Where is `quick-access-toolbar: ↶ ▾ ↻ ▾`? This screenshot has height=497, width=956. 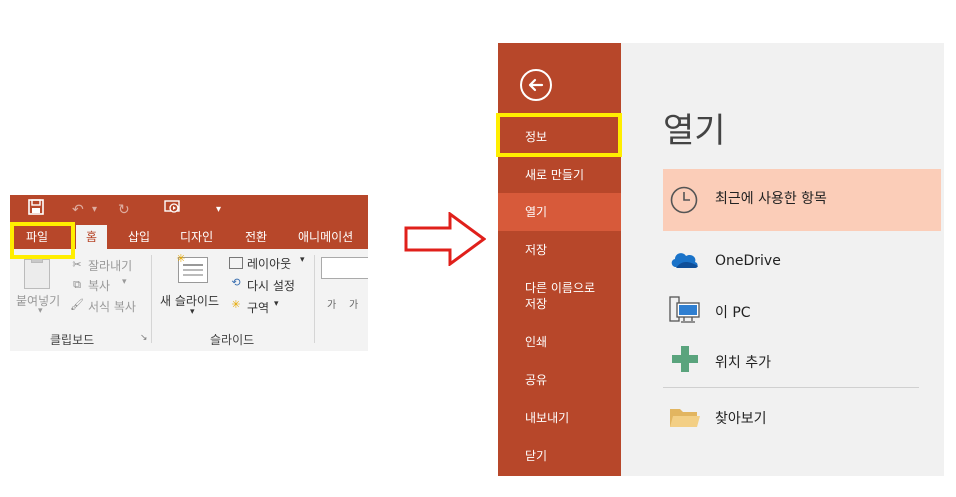 quick-access-toolbar: ↶ ▾ ↻ ▾ is located at coordinates (189, 210).